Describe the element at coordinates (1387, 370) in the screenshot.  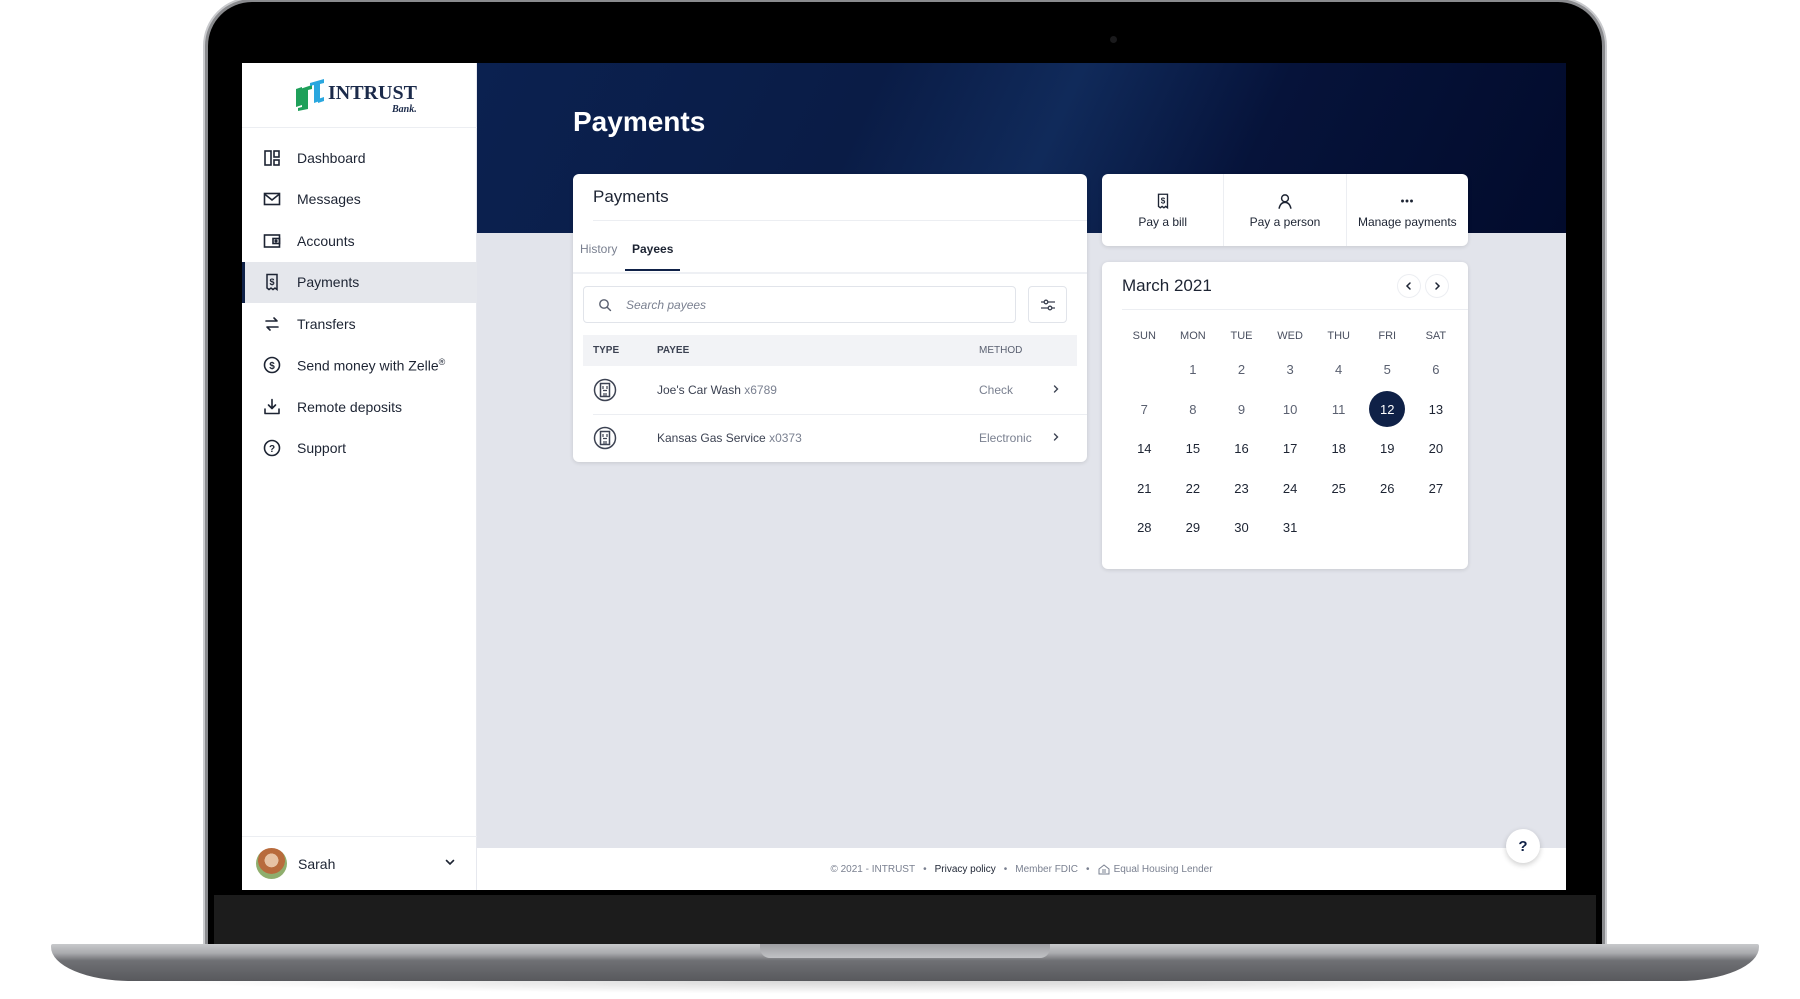
I see `calendar-day: 5` at that location.